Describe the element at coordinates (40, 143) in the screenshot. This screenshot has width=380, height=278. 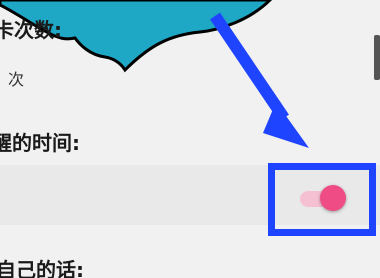
I see `reminder-time-label: 醒的时间:` at that location.